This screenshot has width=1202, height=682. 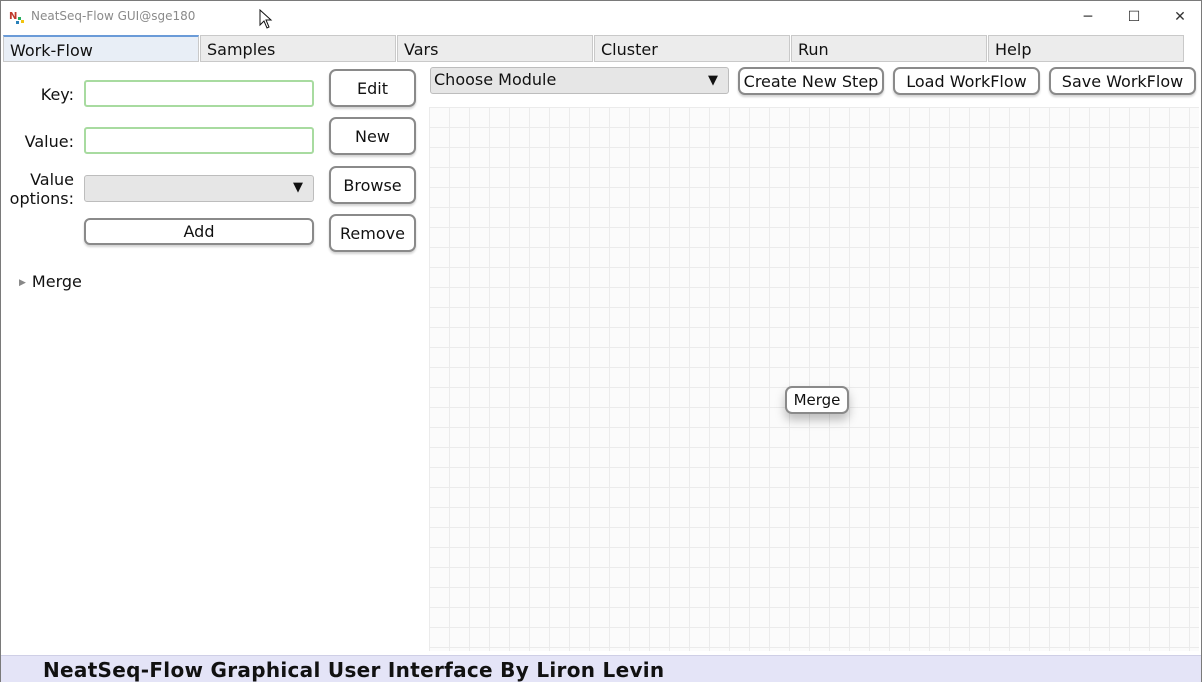 I want to click on key-input, so click(x=199, y=93).